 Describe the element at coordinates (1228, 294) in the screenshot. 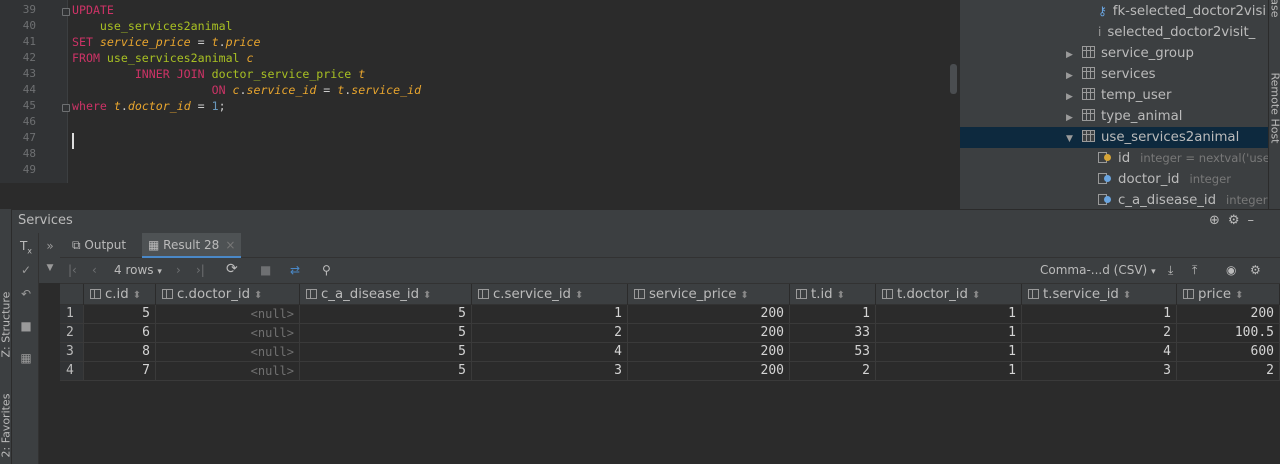

I see `column-header: price ⬍` at that location.